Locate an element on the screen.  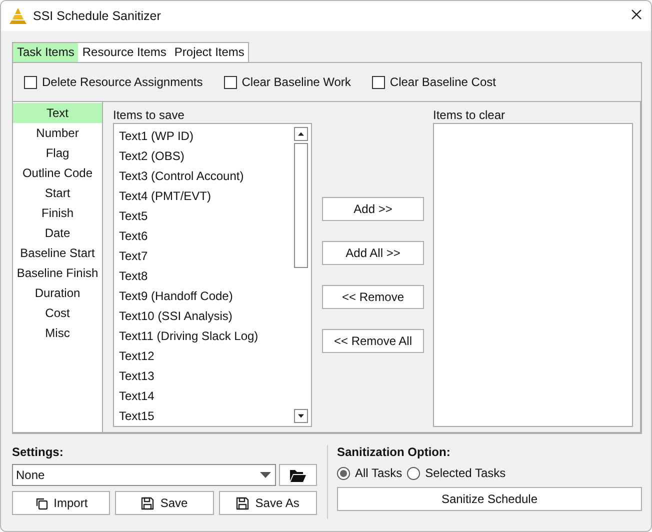
category-item: Cost is located at coordinates (57, 313).